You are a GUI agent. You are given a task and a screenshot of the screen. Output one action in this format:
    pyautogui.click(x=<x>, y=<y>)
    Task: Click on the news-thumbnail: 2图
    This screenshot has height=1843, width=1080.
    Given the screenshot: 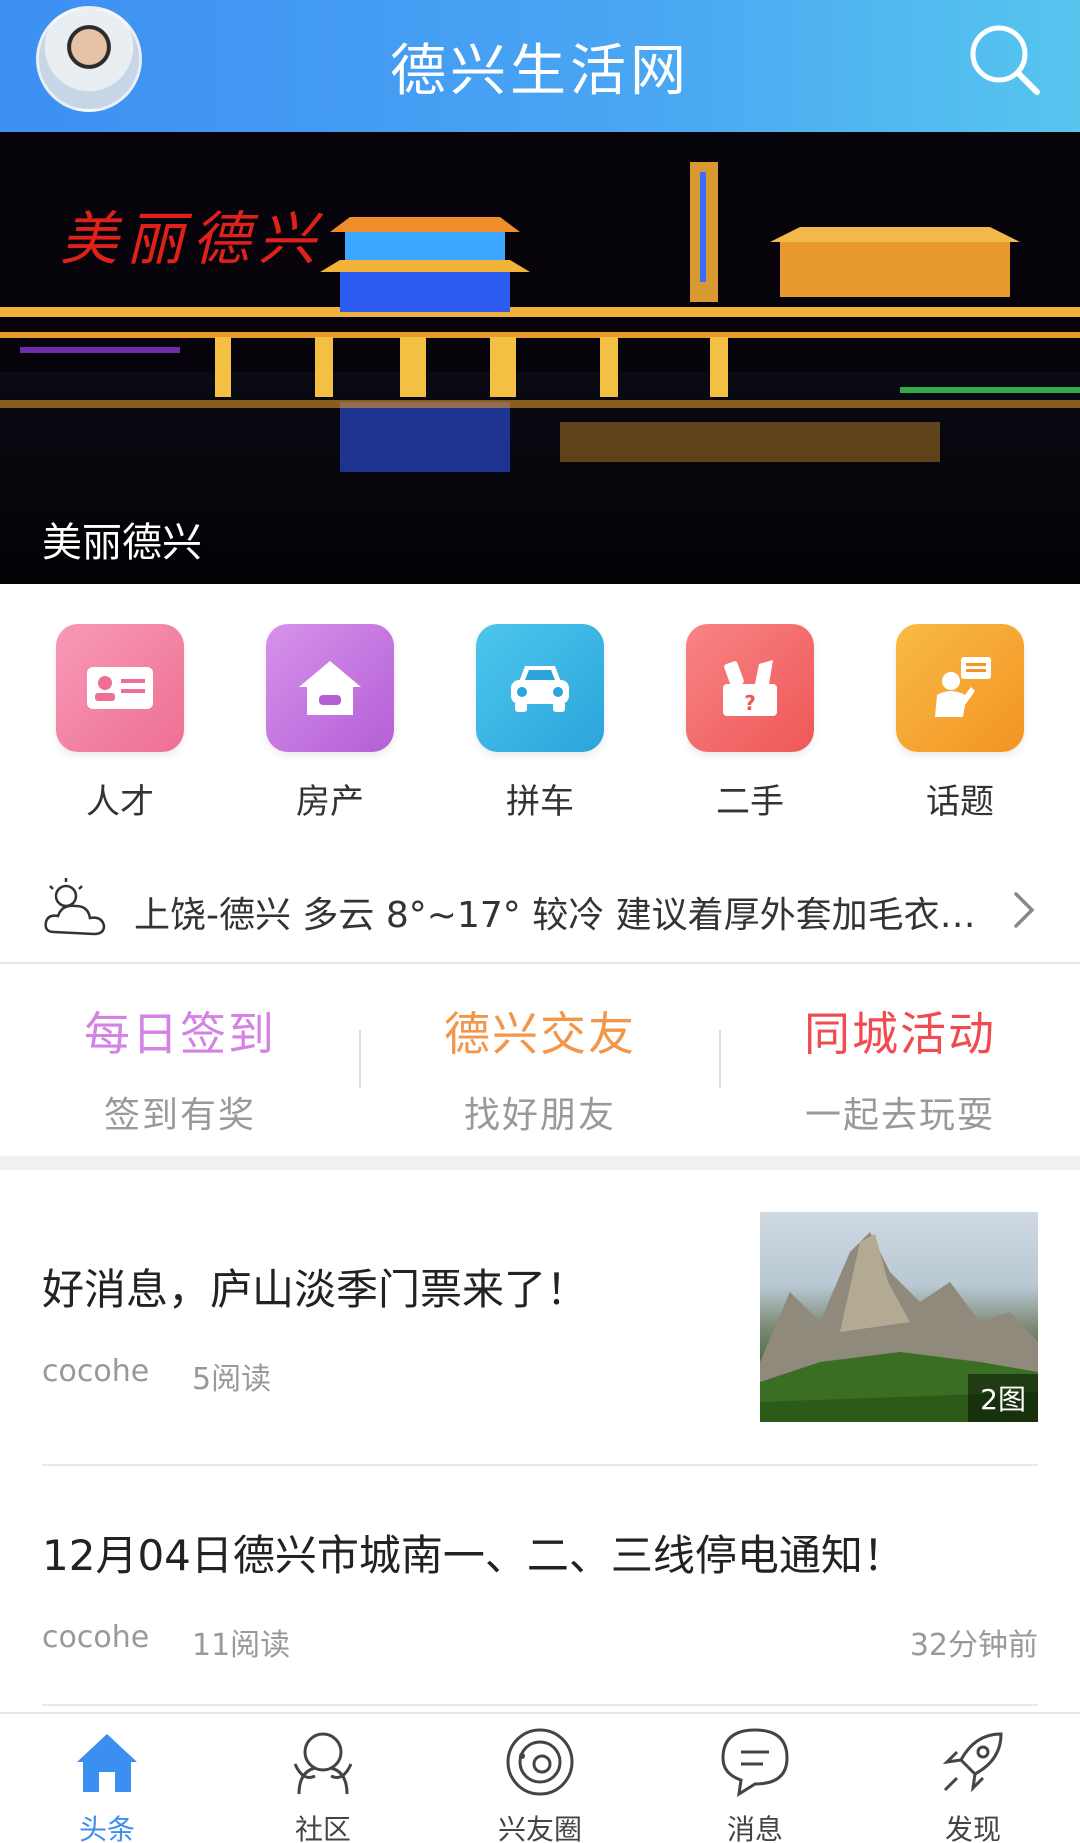 What is the action you would take?
    pyautogui.click(x=899, y=1317)
    